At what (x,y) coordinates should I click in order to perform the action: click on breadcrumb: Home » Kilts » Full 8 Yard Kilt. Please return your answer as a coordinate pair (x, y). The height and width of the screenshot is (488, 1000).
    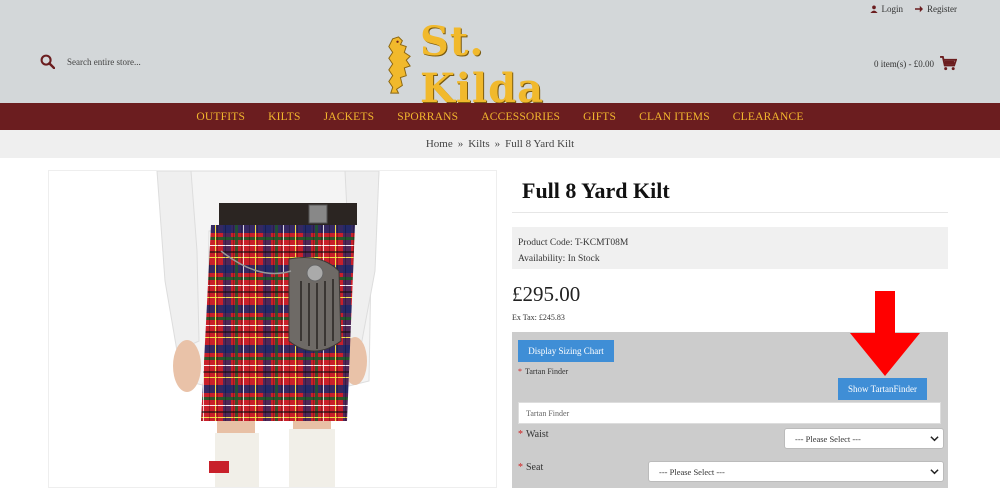
    Looking at the image, I should click on (500, 144).